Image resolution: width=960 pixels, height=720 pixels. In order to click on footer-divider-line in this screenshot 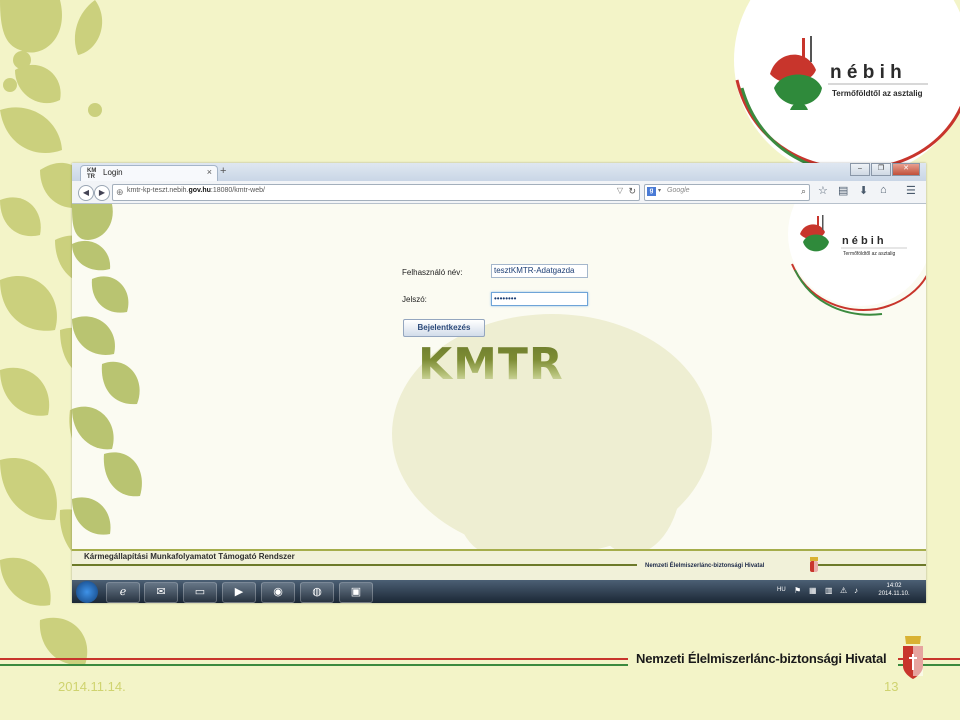, I will do `click(354, 565)`.